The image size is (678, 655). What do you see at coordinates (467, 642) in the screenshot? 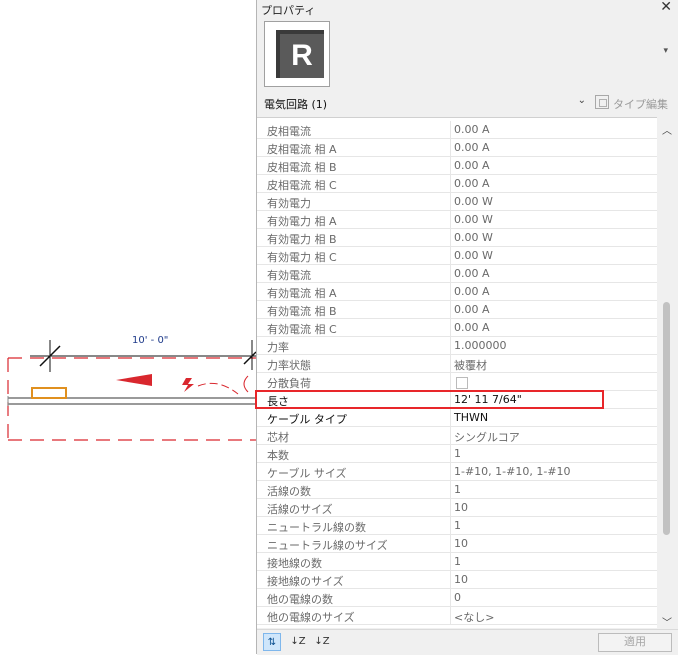
I see `panel-bottom-bar: ⇅ ↓Z ↓Z 適用` at bounding box center [467, 642].